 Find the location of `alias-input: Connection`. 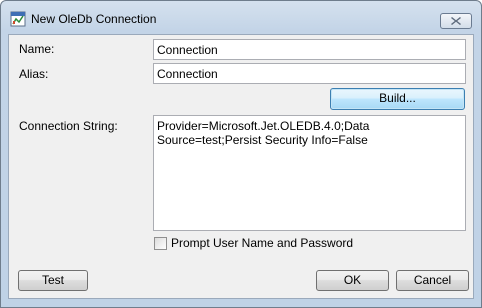

alias-input: Connection is located at coordinates (309, 73).